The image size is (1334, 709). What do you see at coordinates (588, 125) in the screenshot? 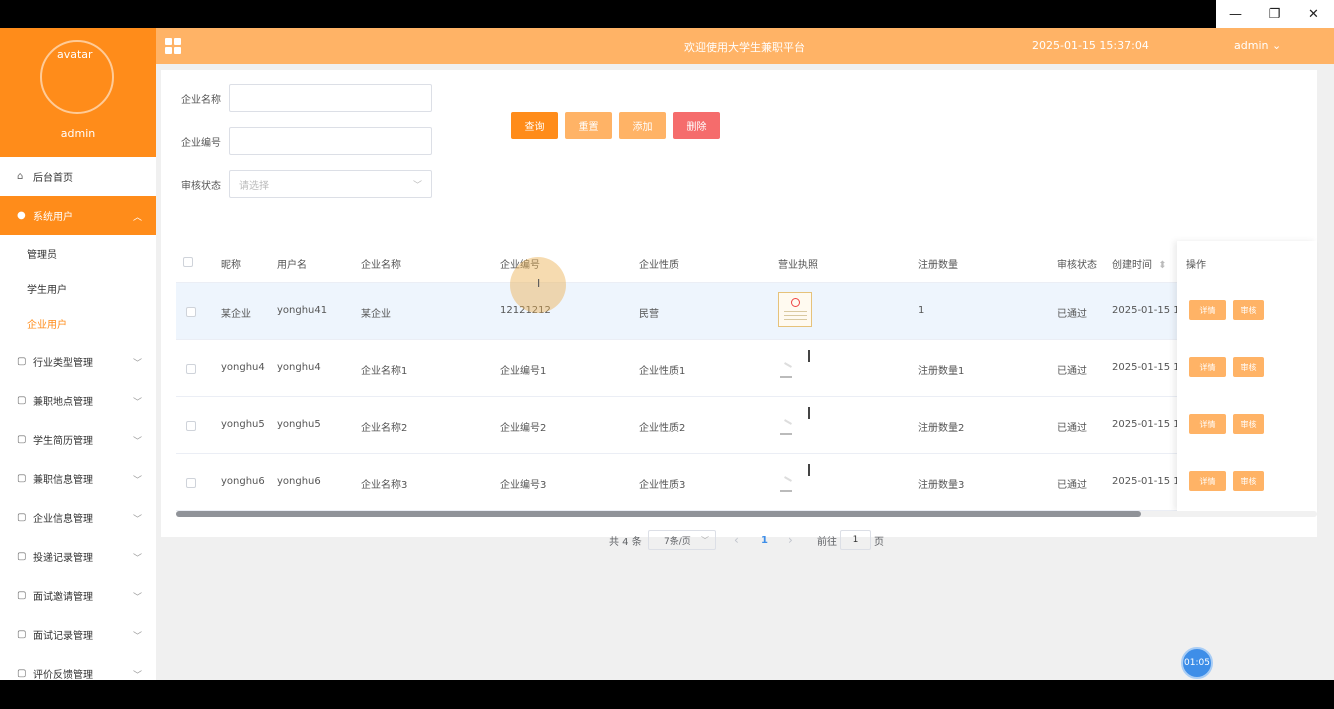
I see `reset-button: 重置` at bounding box center [588, 125].